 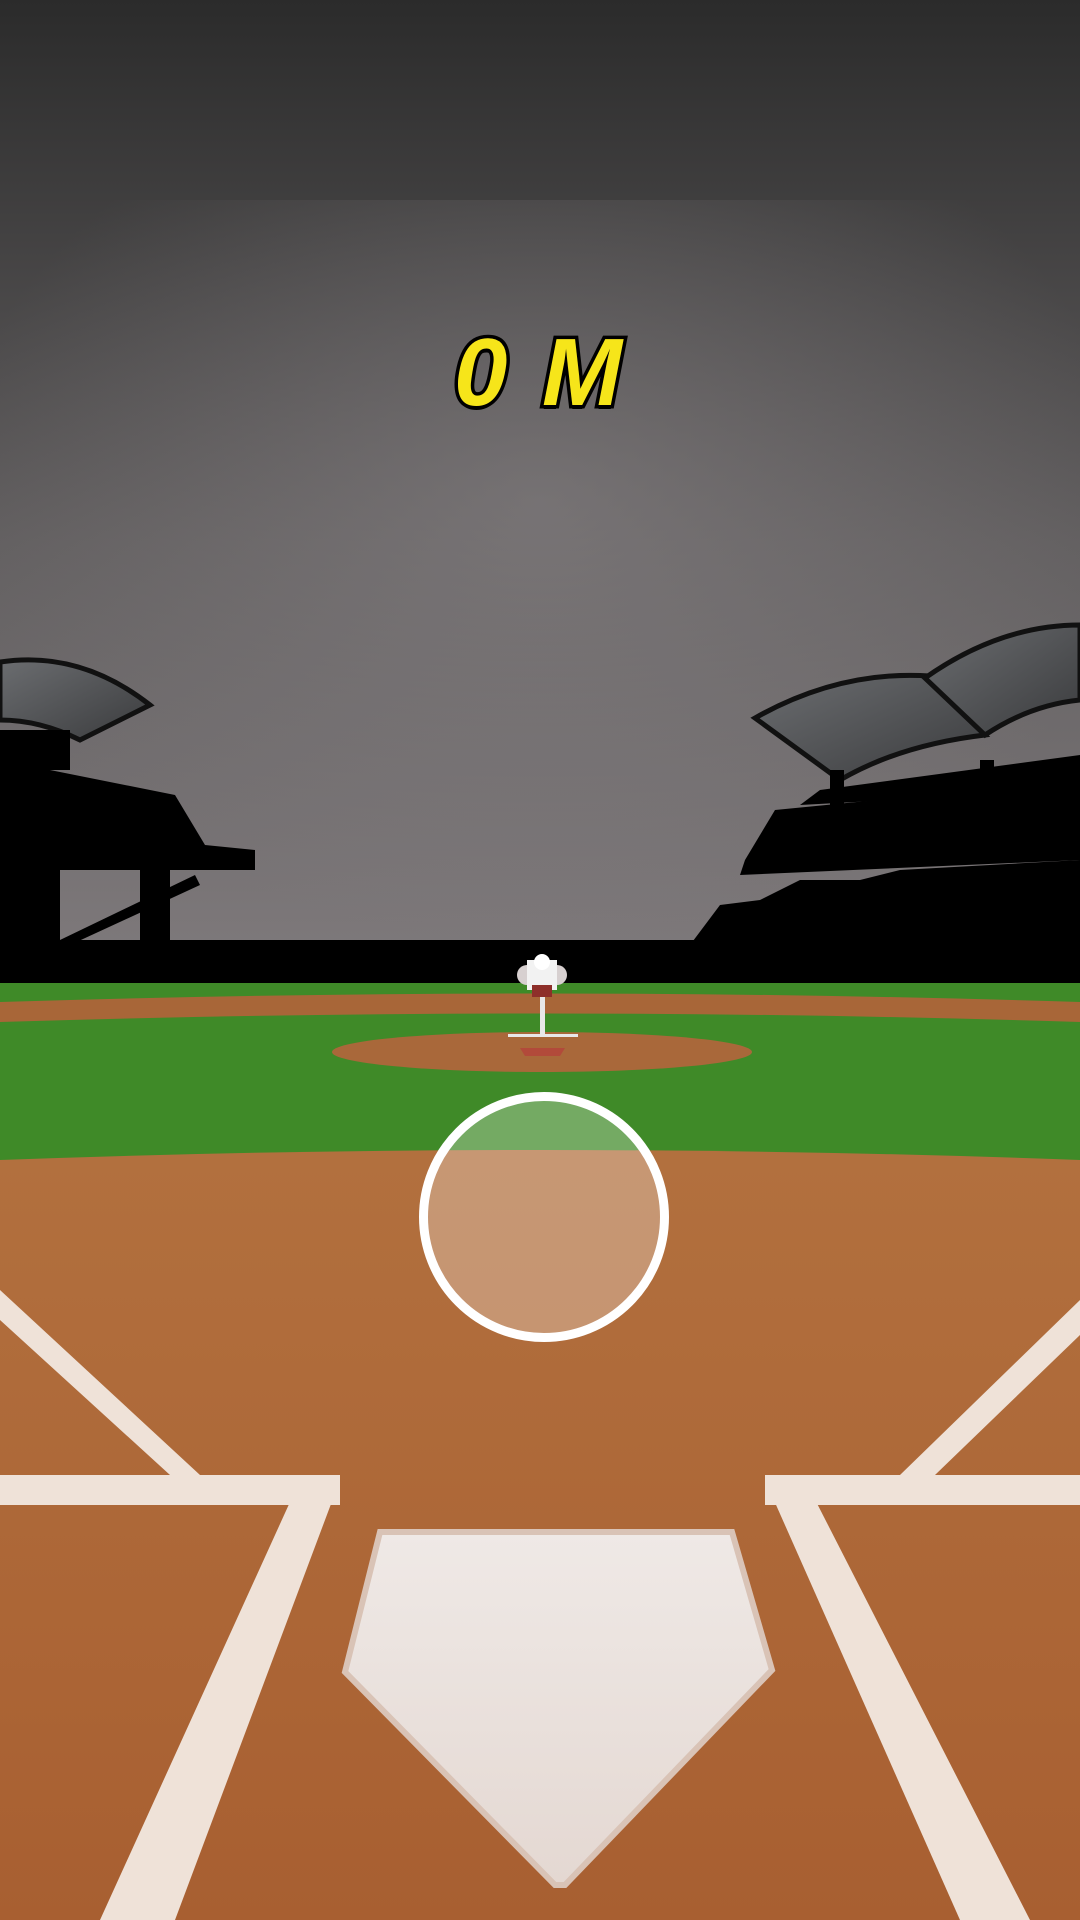 What do you see at coordinates (538, 373) in the screenshot?
I see `distance-counter: 0 M` at bounding box center [538, 373].